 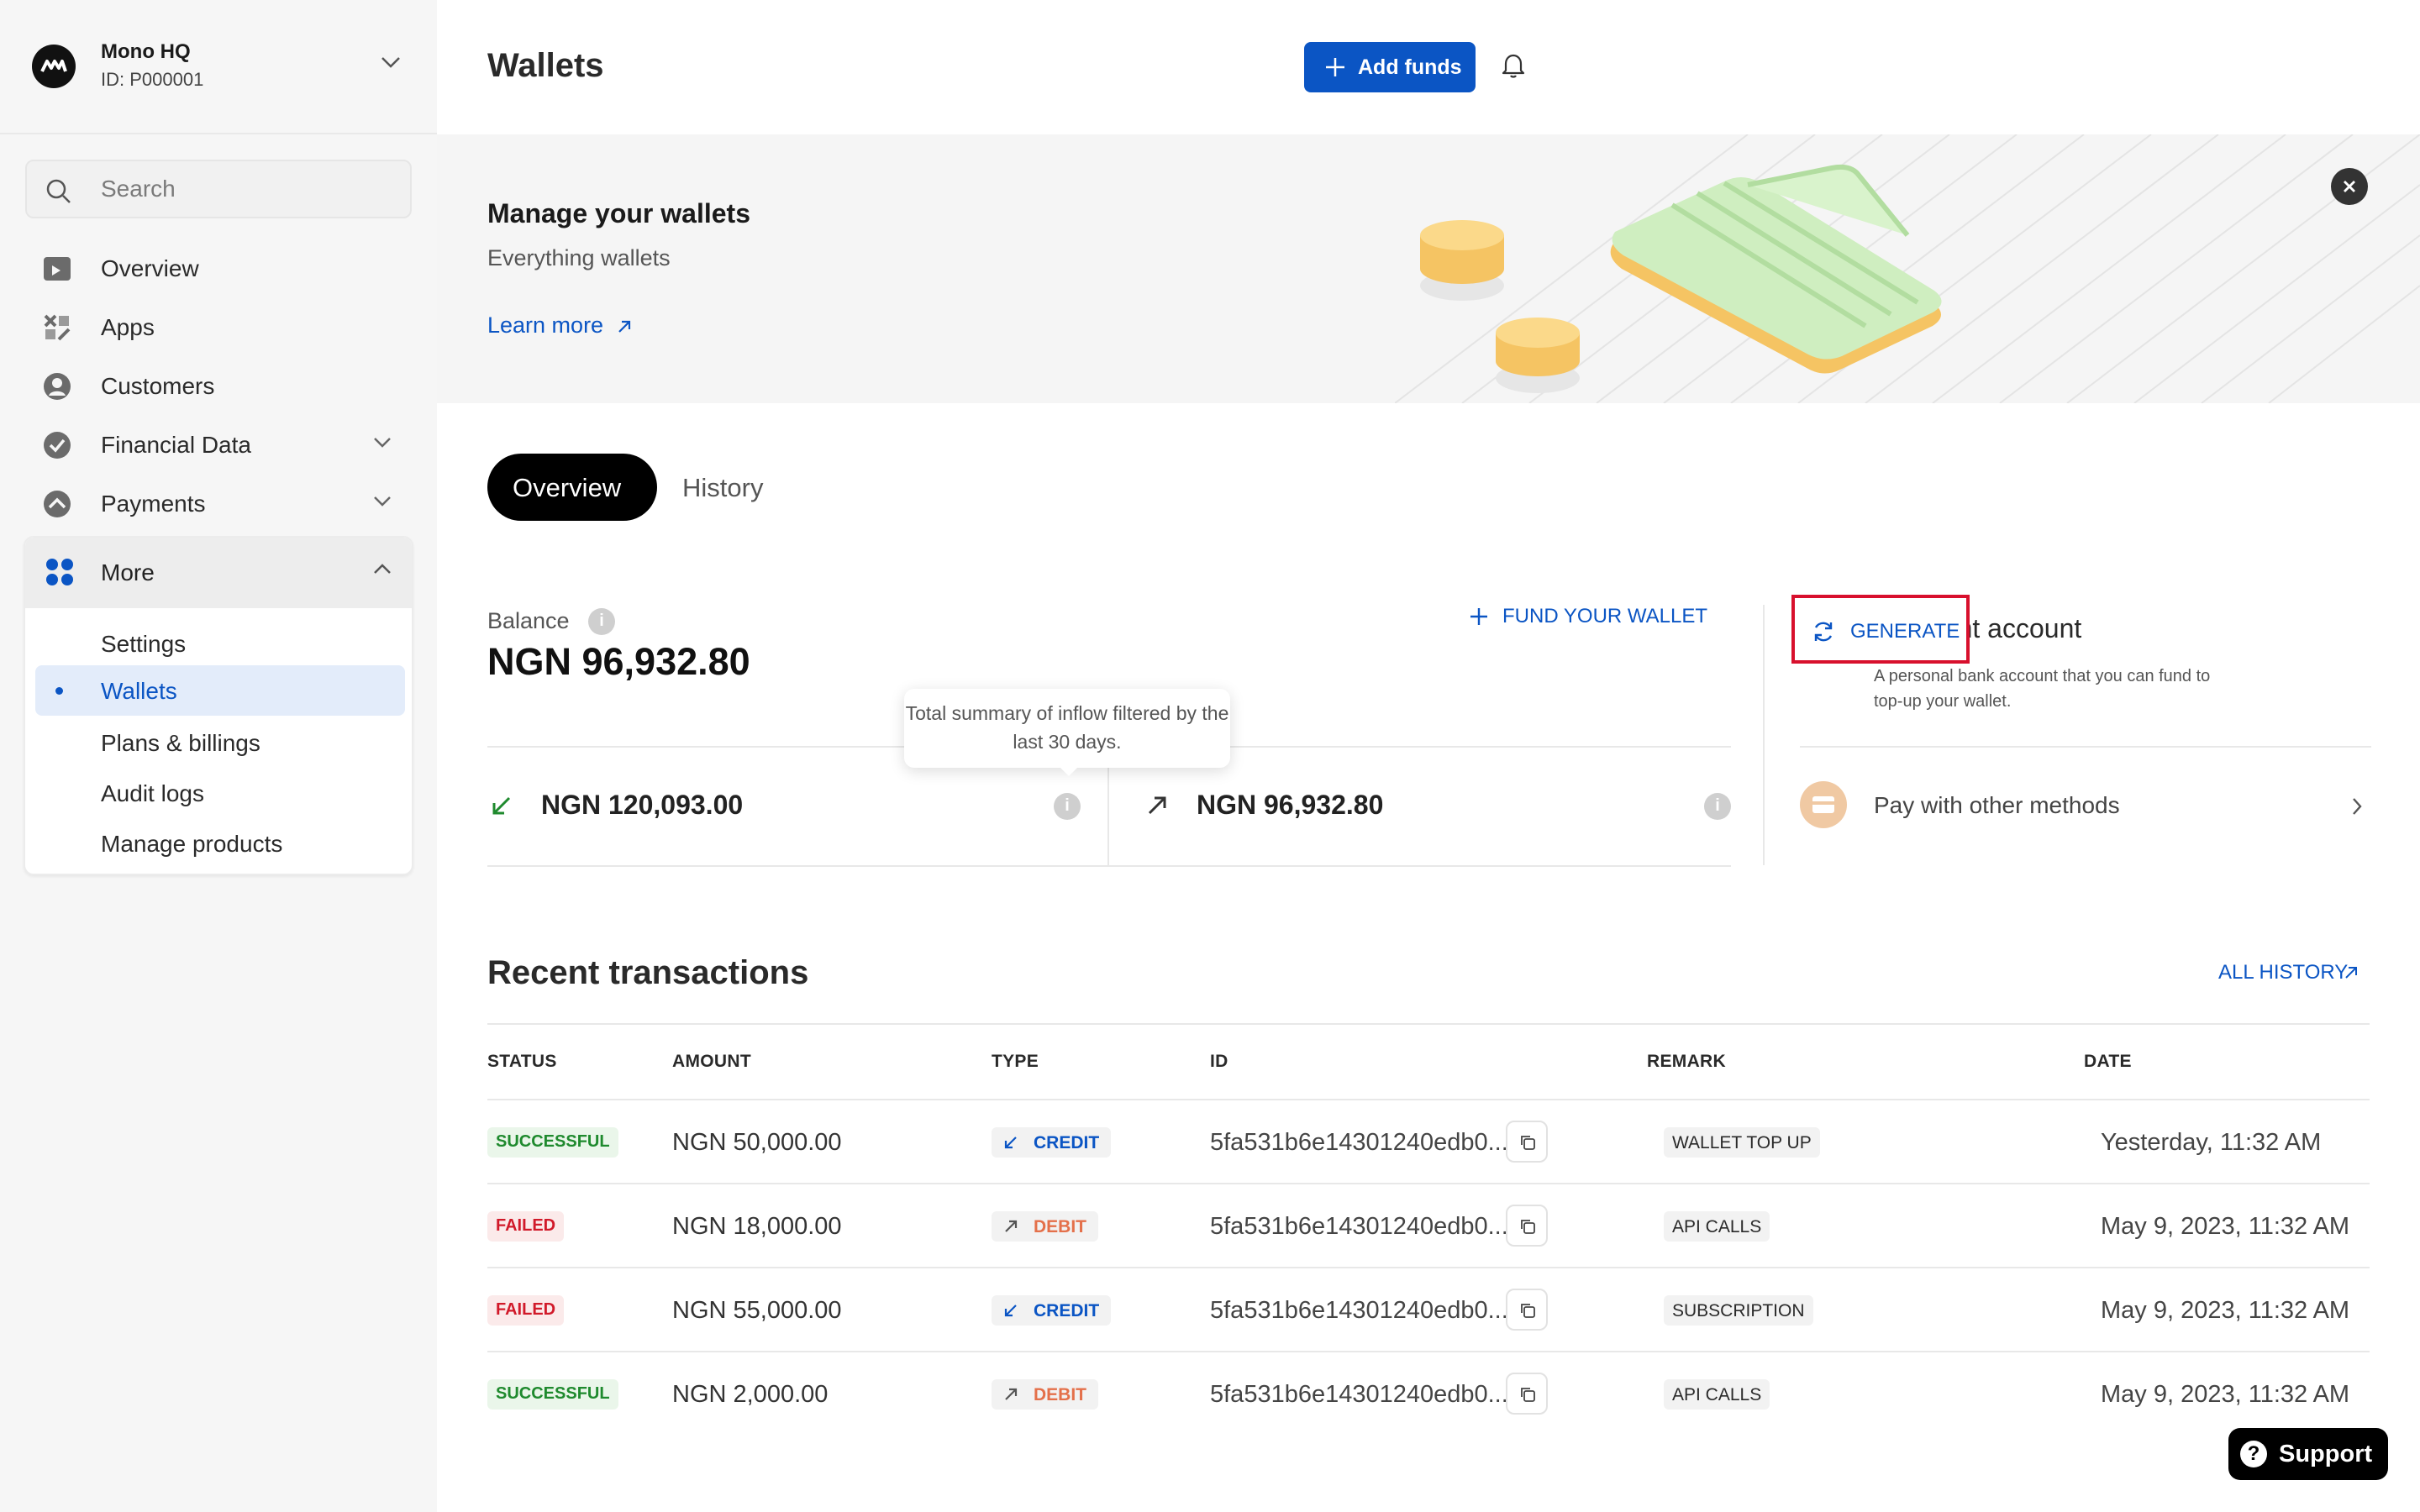 What do you see at coordinates (144, 644) in the screenshot?
I see `sidebar-subitem-label: Settings` at bounding box center [144, 644].